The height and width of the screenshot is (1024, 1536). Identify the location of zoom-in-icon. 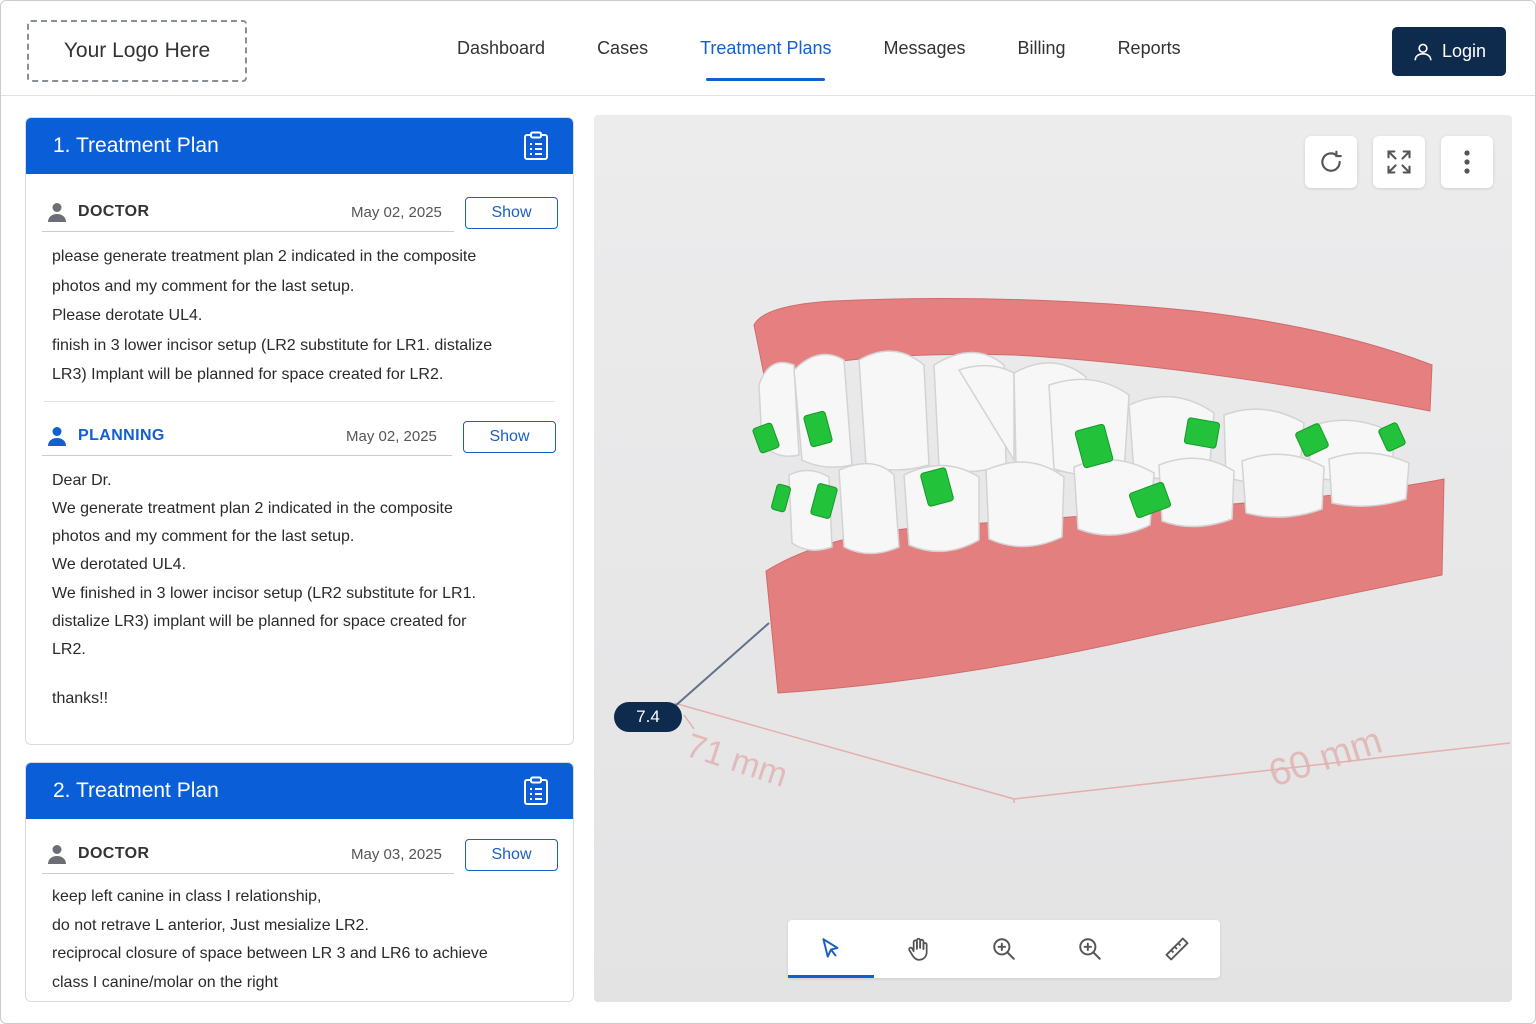
(1004, 949).